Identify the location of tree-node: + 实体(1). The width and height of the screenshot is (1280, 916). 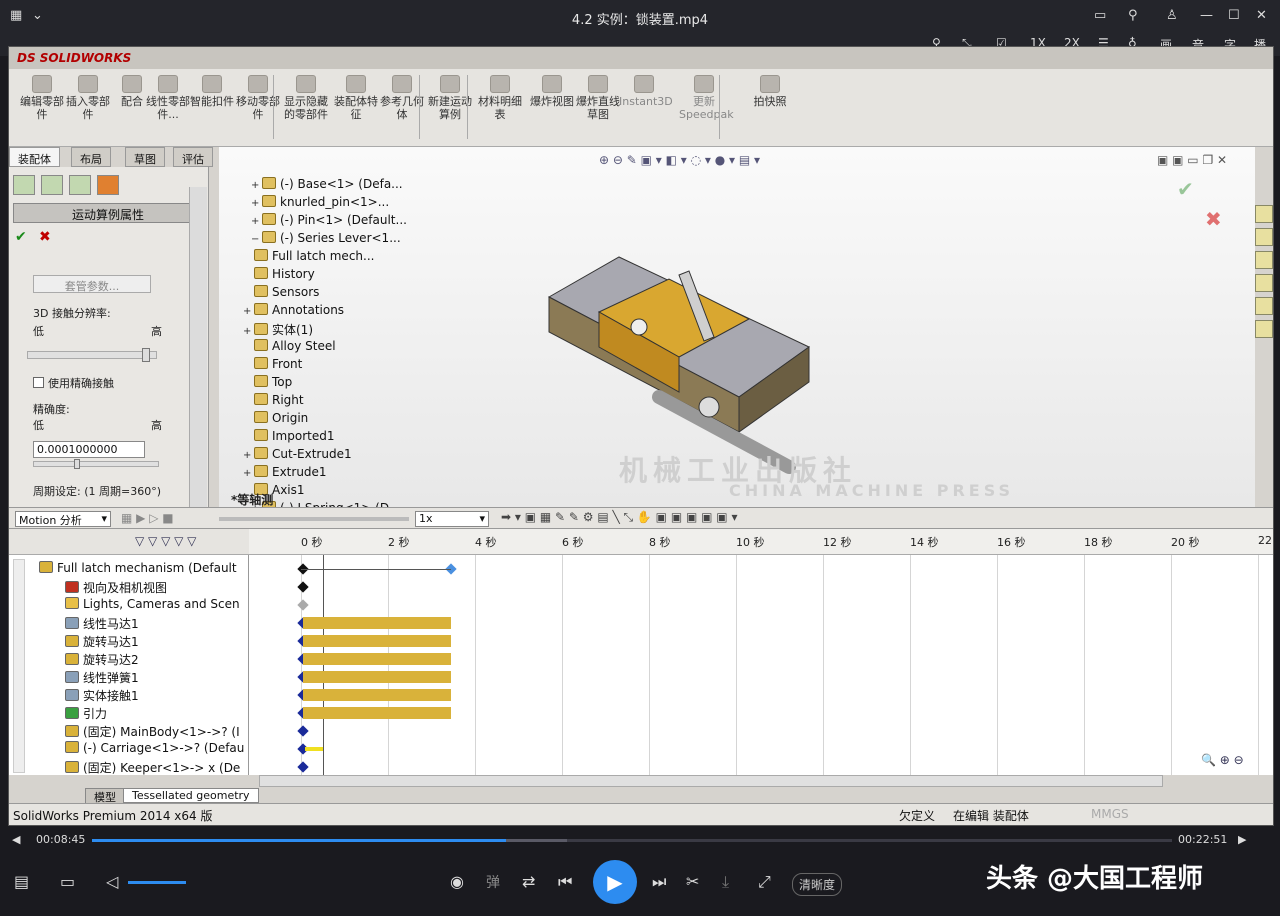
(278, 329).